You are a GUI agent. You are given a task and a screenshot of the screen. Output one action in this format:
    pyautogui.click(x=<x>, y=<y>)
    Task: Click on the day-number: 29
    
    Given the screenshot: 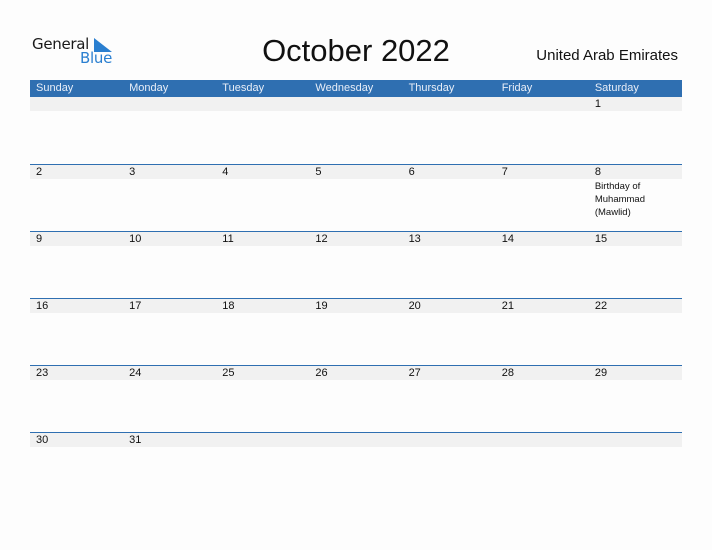 What is the action you would take?
    pyautogui.click(x=601, y=373)
    